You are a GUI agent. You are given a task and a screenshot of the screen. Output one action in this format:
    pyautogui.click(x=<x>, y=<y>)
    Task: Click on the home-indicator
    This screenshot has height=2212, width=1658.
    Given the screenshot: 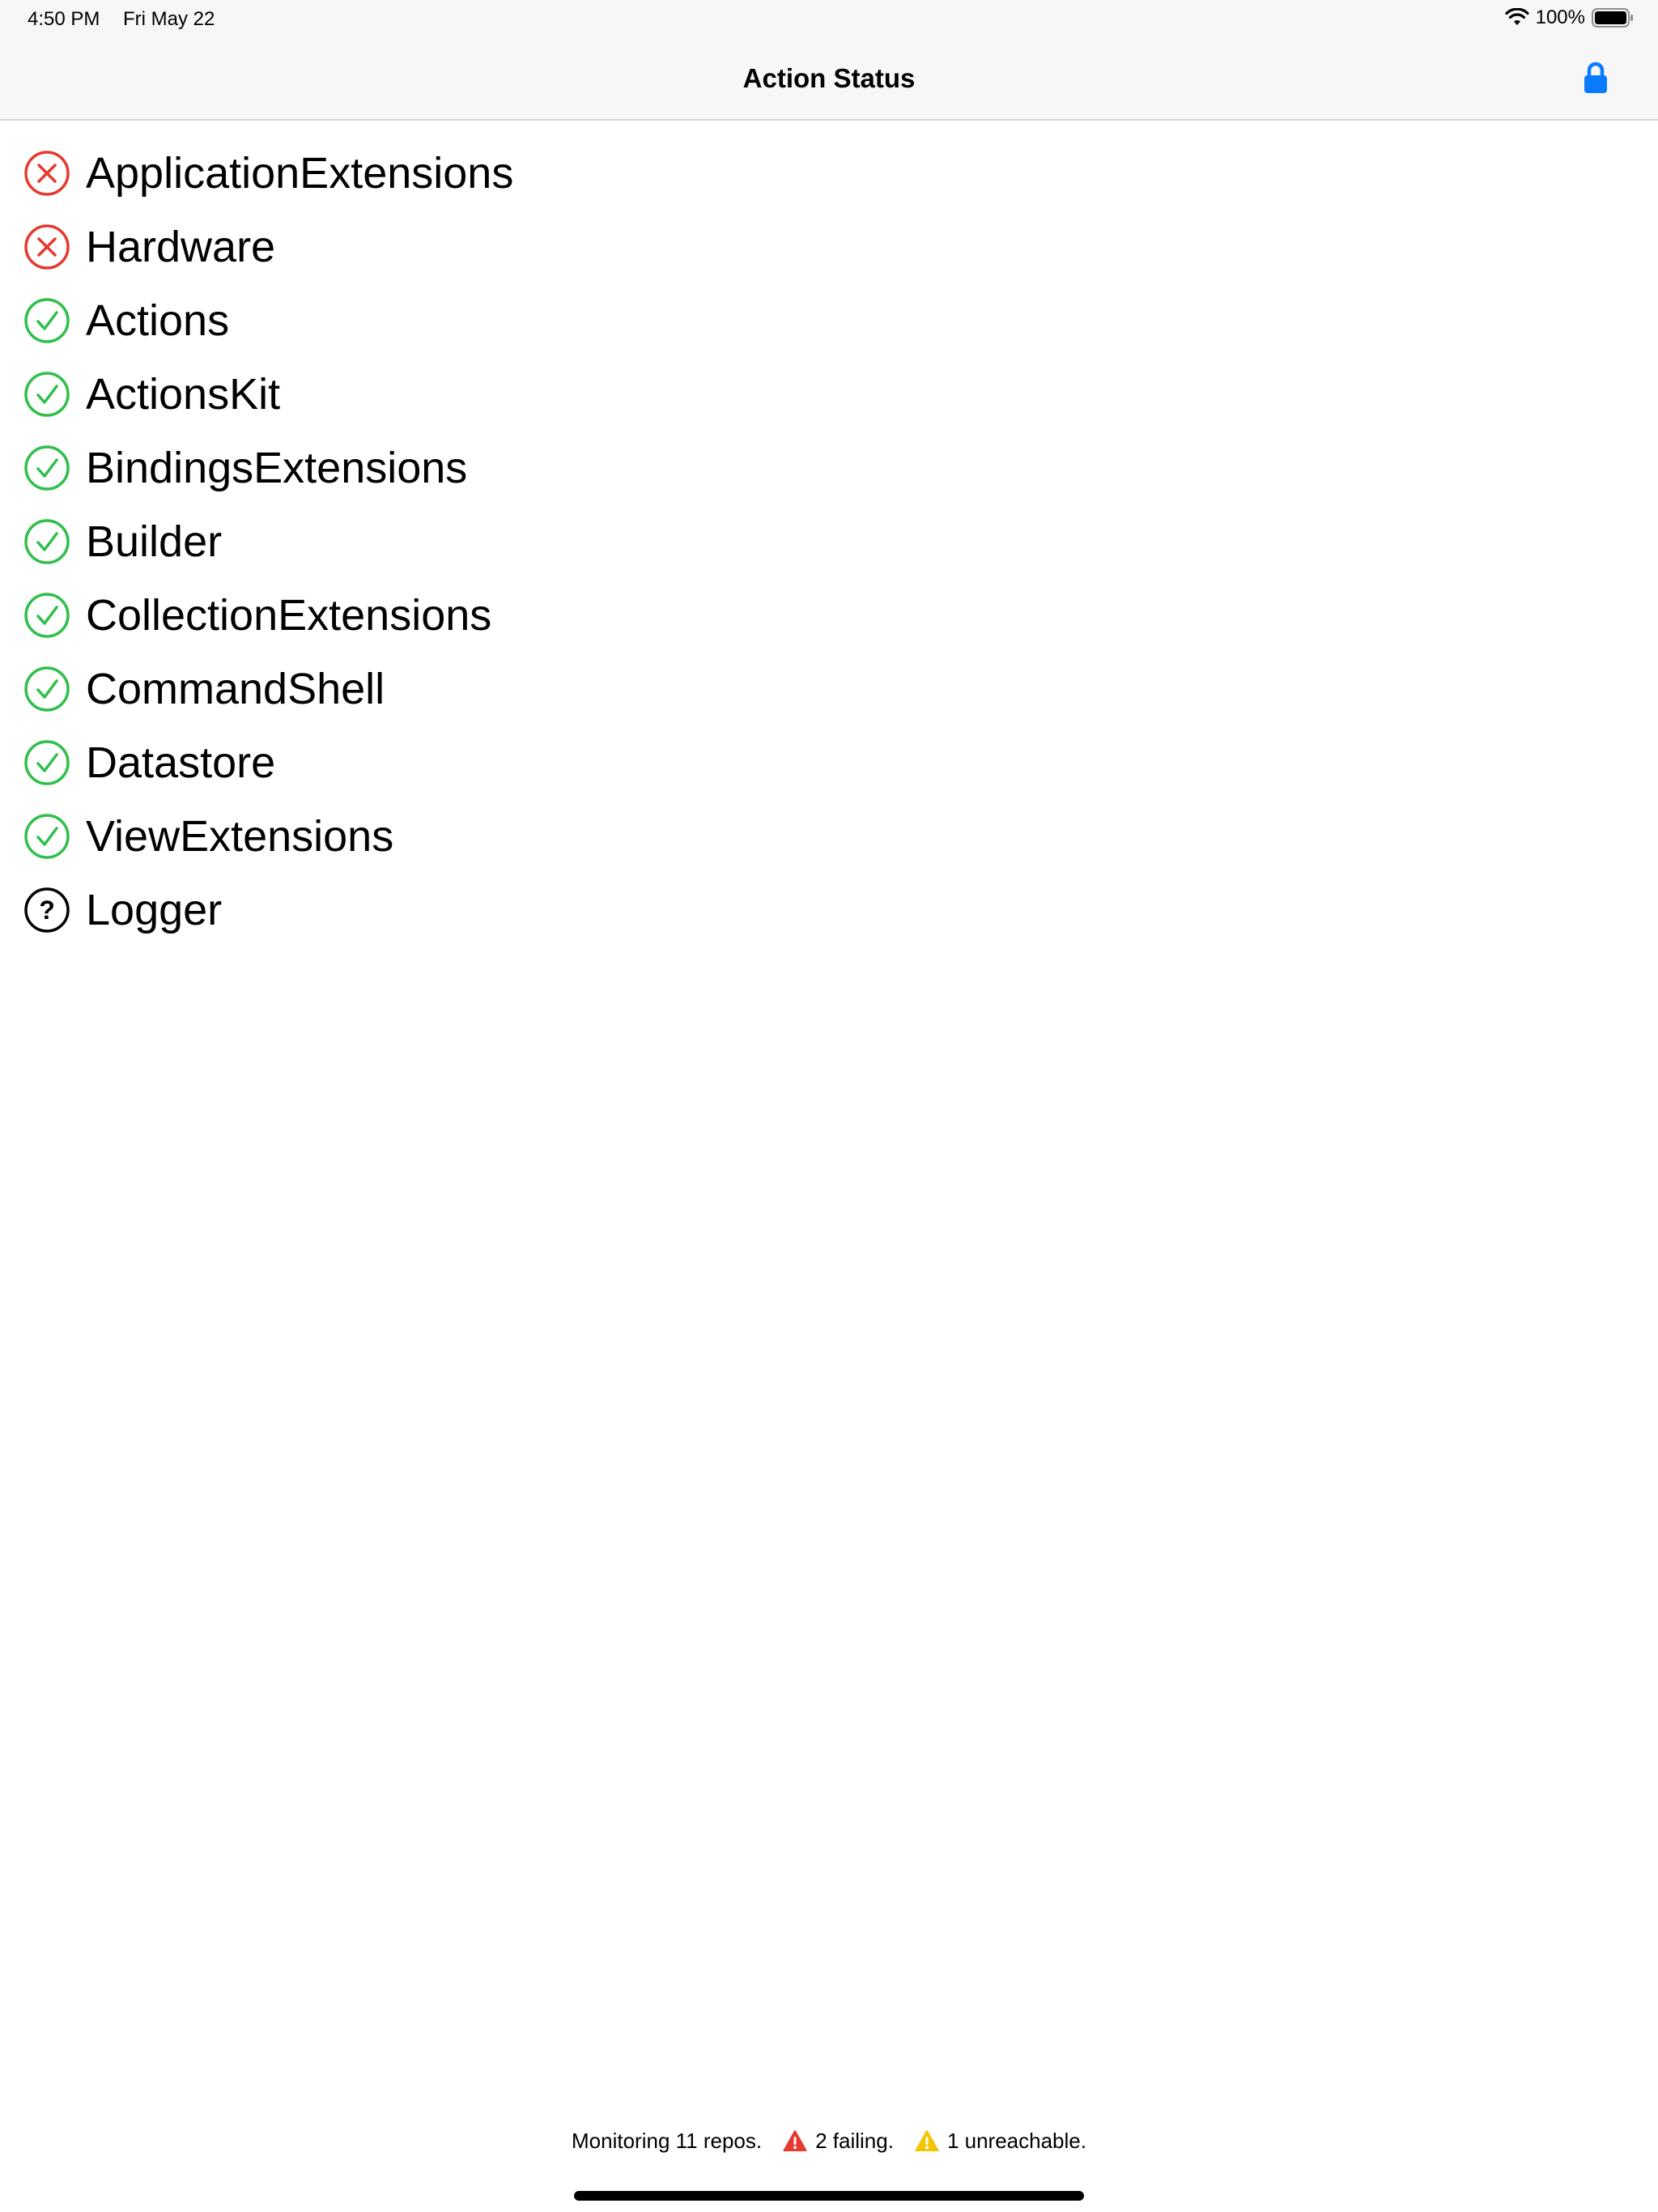 What is the action you would take?
    pyautogui.click(x=829, y=2196)
    